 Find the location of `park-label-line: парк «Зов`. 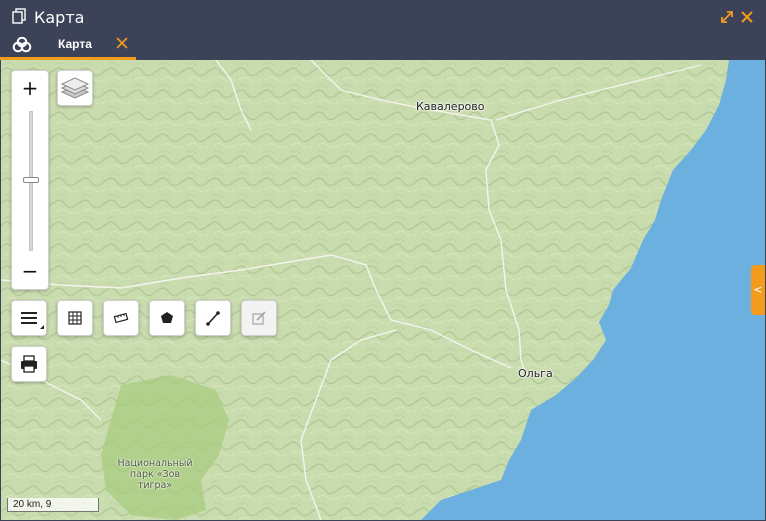

park-label-line: парк «Зов is located at coordinates (155, 474).